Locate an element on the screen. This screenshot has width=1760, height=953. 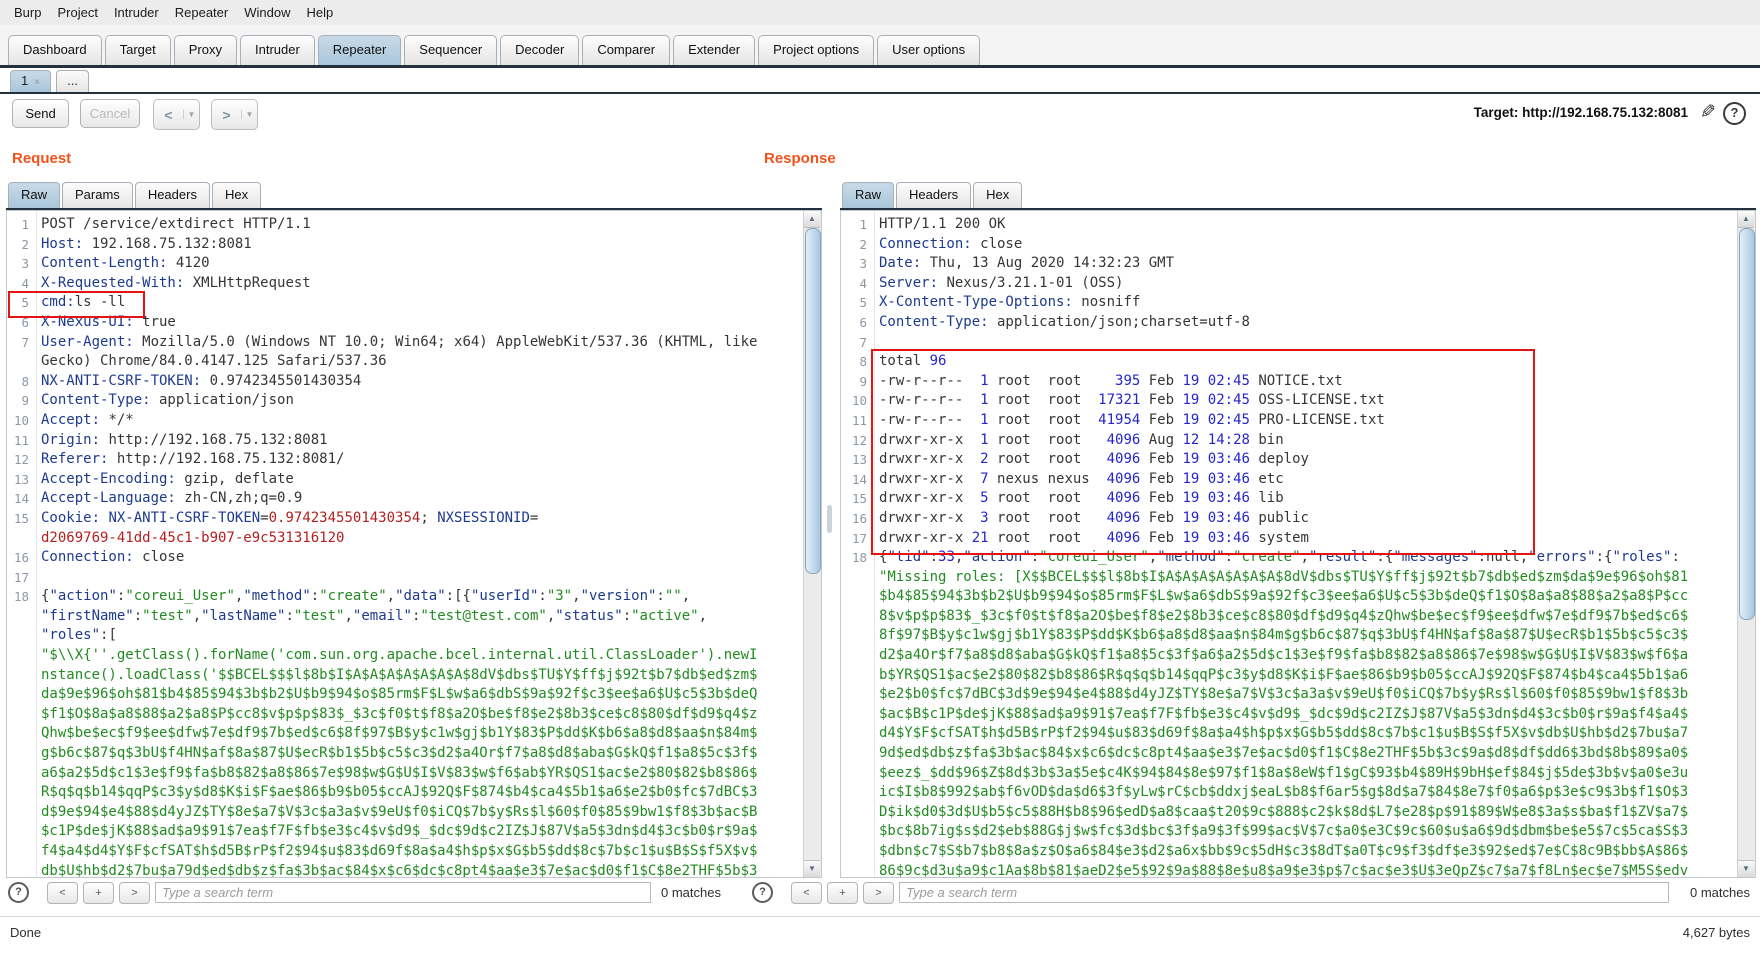
code-line: 14 Accept-Language: zh-CN,zh;q=0.9 is located at coordinates (405, 499).